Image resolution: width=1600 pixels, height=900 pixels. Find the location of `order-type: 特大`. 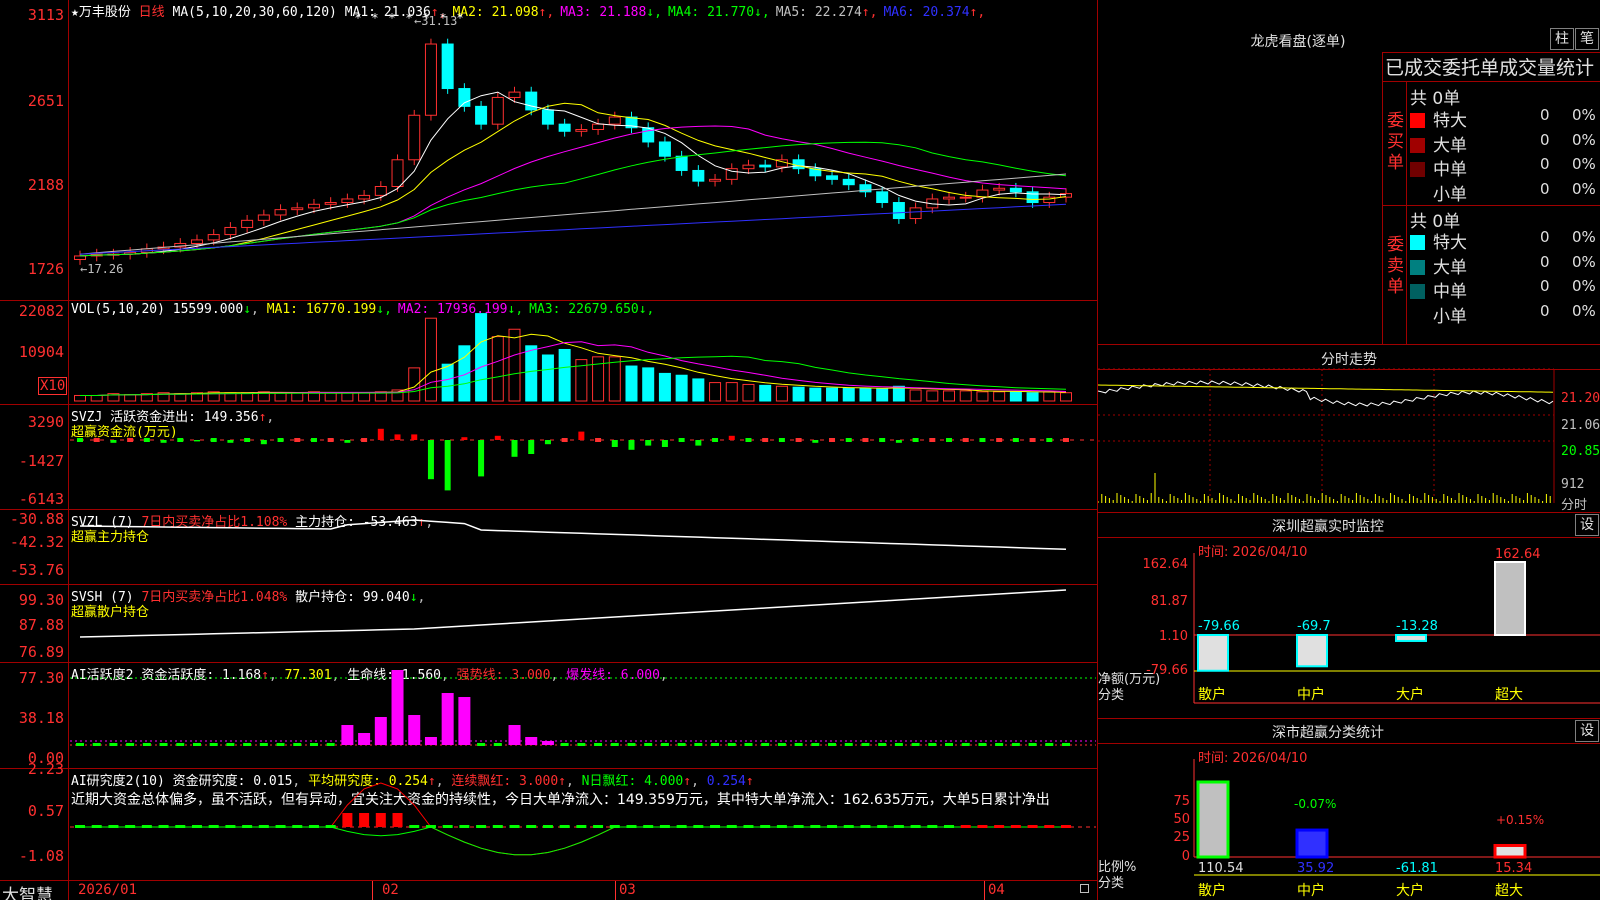

order-type: 特大 is located at coordinates (1450, 121).